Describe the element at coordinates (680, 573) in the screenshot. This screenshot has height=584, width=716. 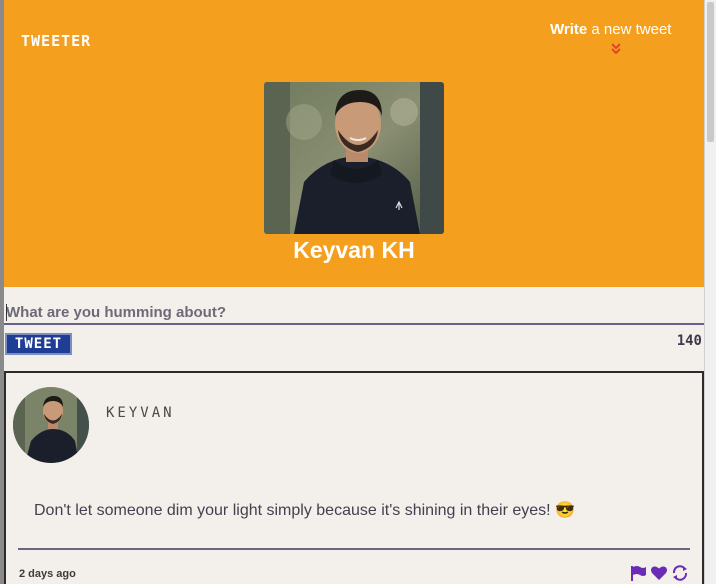
I see `retweet-icon` at that location.